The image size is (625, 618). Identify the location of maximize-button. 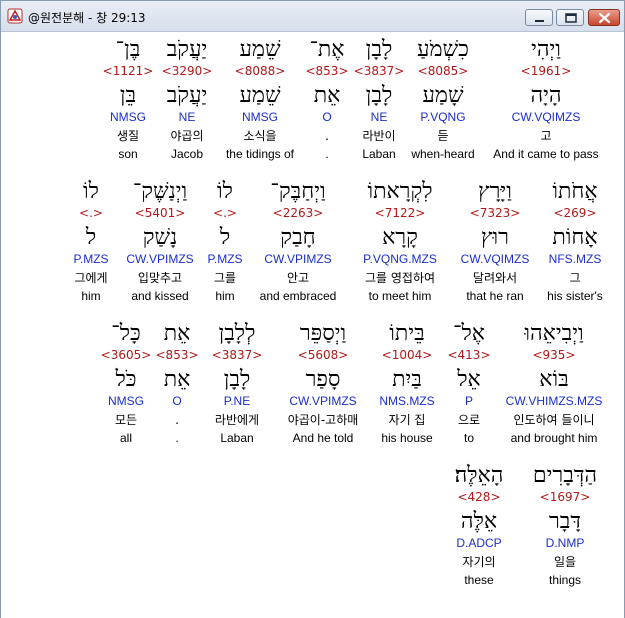
(570, 17).